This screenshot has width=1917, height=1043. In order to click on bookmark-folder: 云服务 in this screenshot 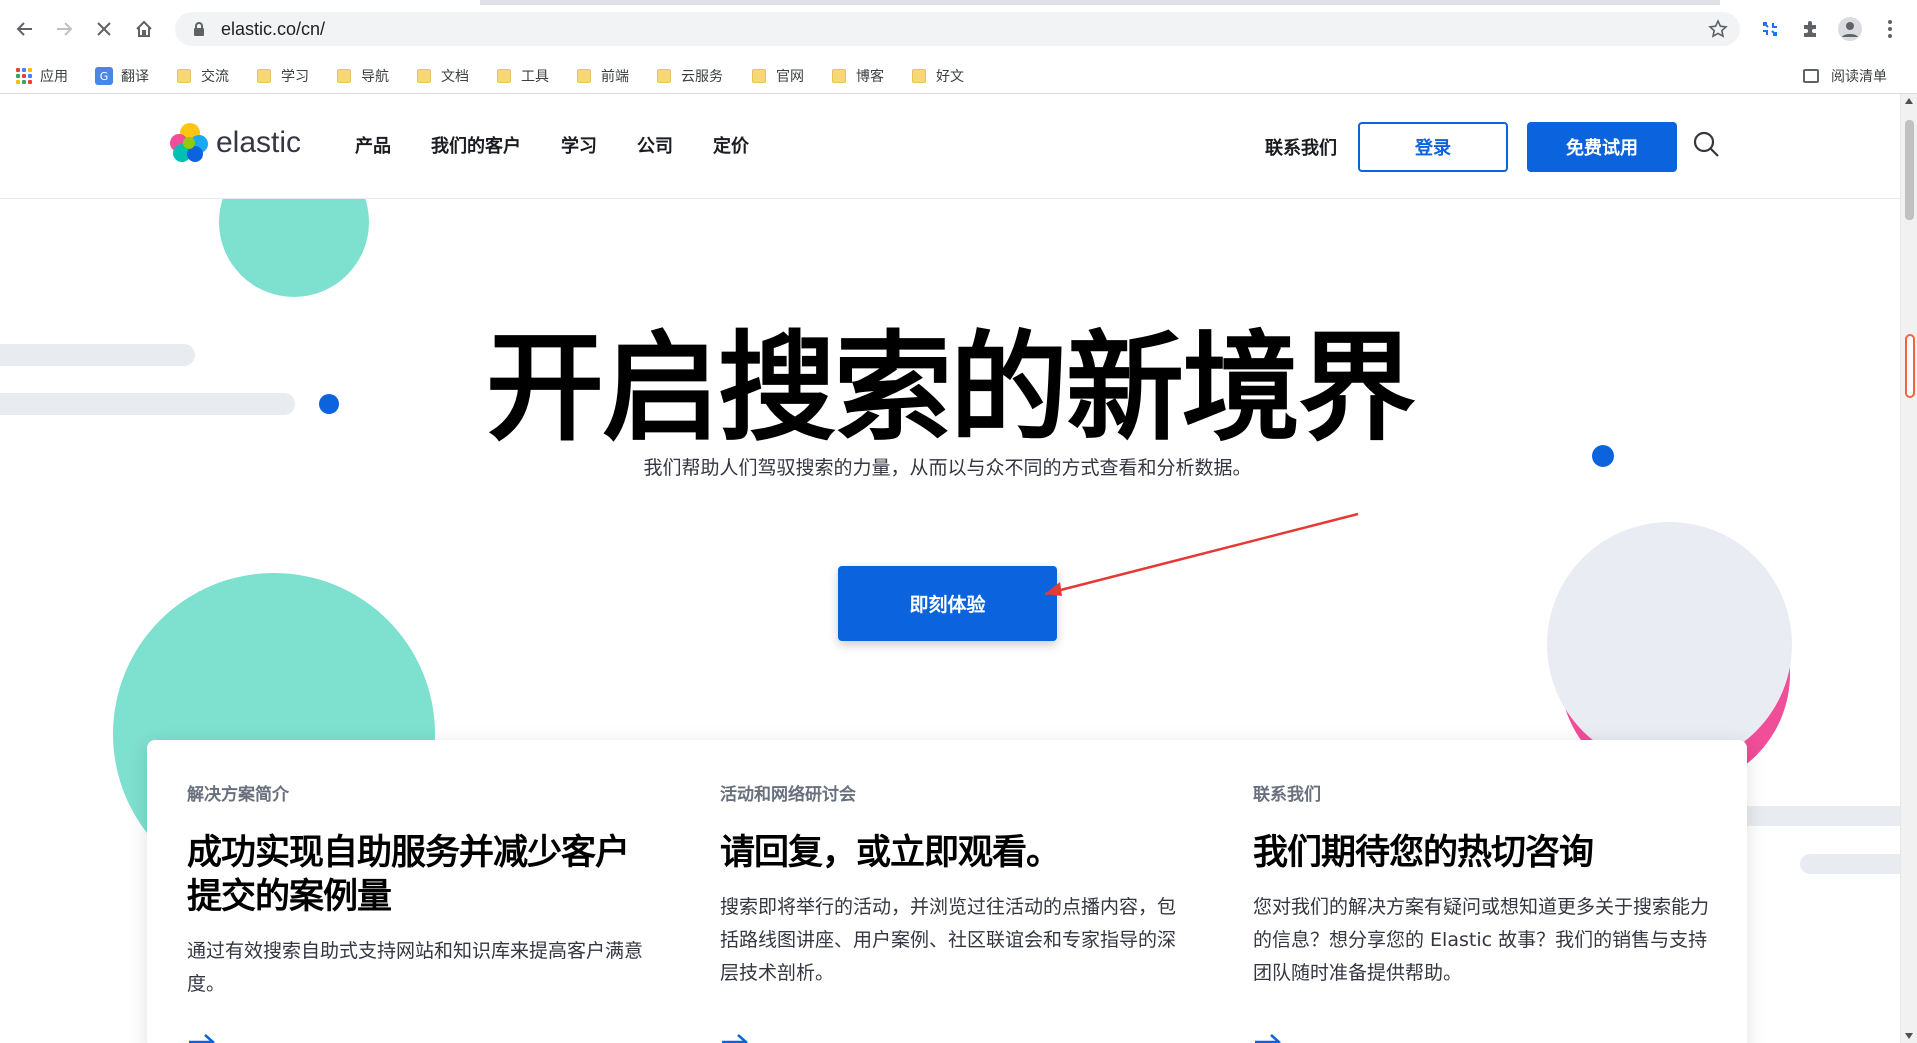, I will do `click(690, 76)`.